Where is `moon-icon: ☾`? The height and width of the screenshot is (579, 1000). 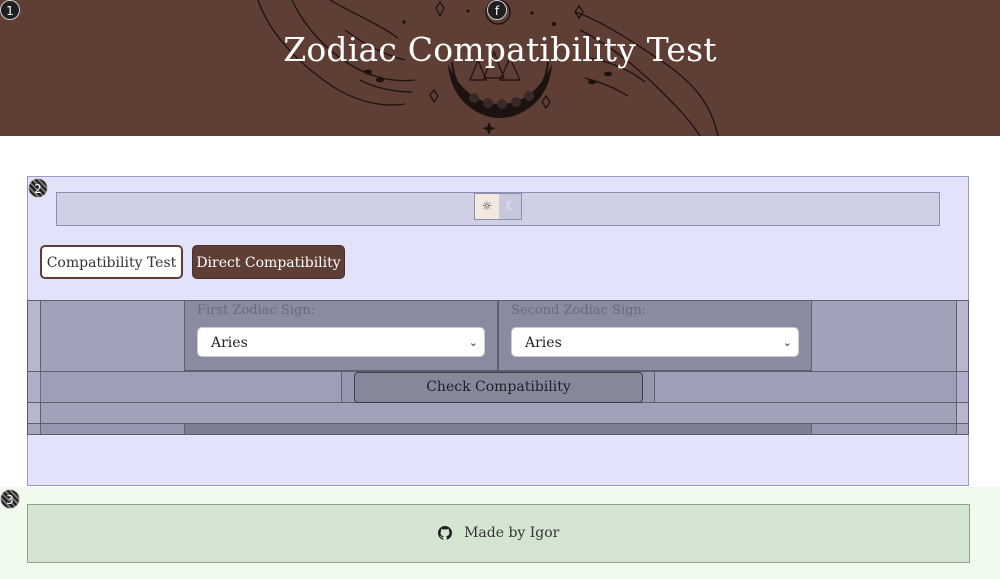 moon-icon: ☾ is located at coordinates (511, 206).